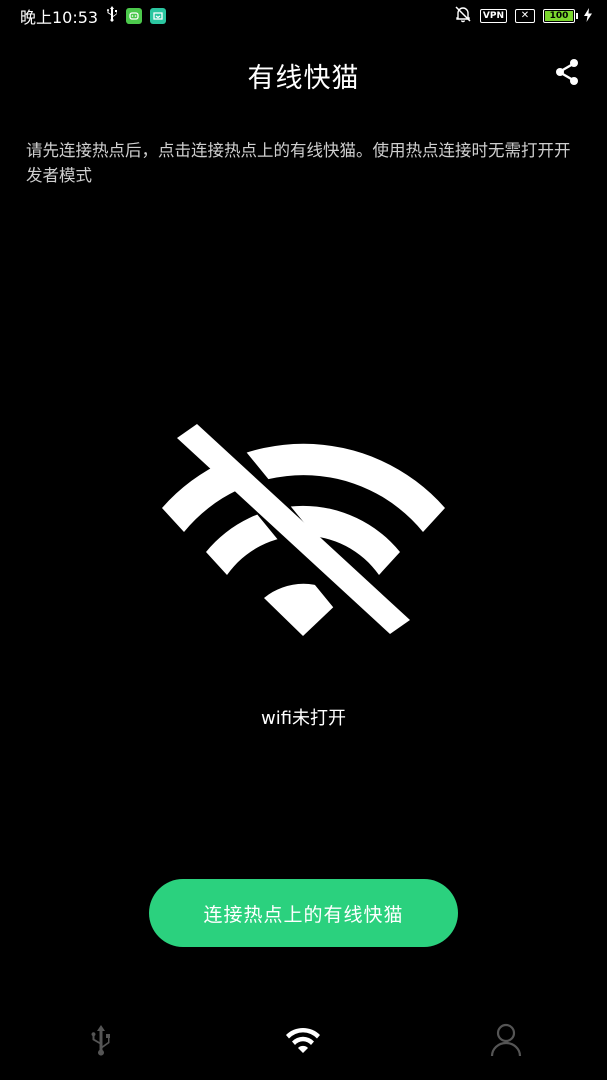 Image resolution: width=607 pixels, height=1080 pixels. I want to click on mute-bell-icon, so click(463, 16).